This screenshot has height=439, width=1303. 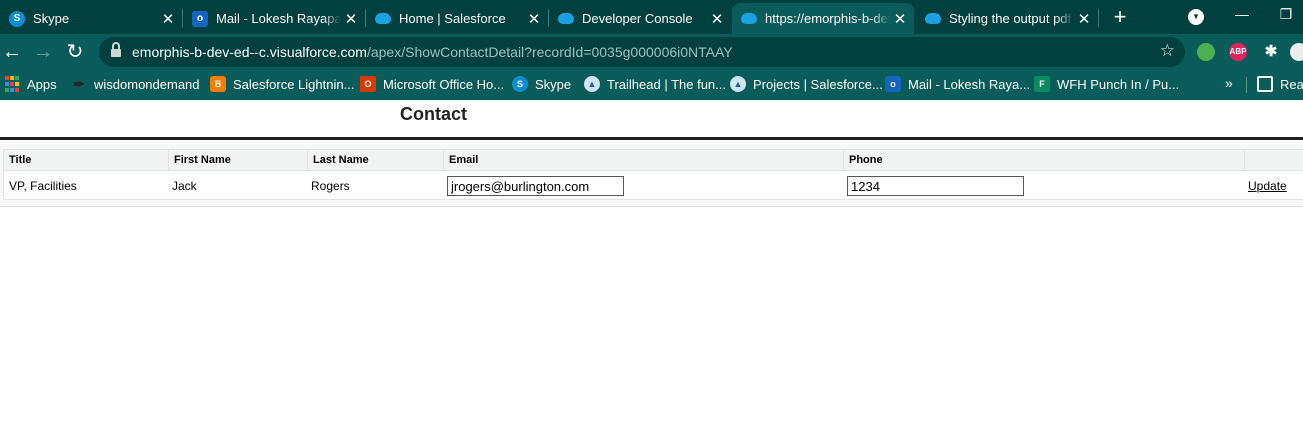 I want to click on url-host: emorphis-b-dev-ed--c.visualforce.com, so click(x=249, y=52).